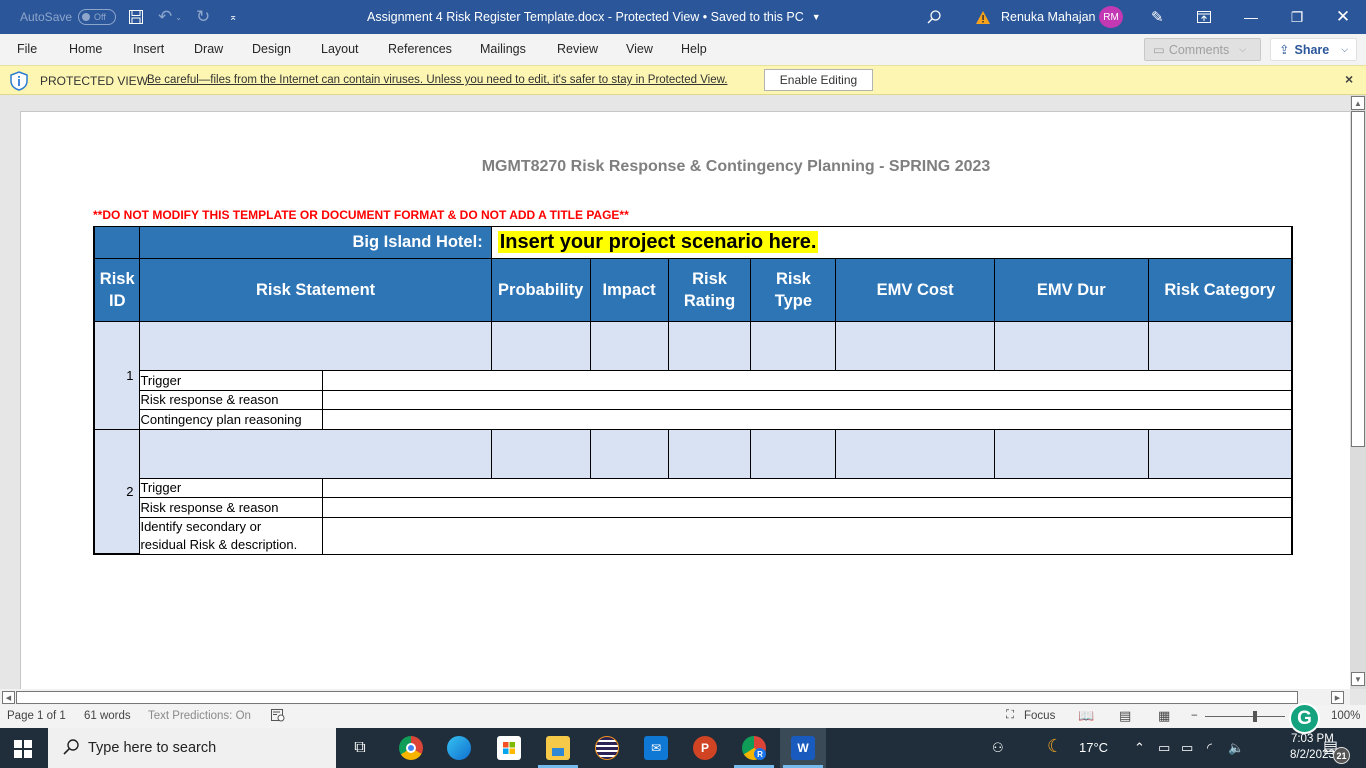  I want to click on risk-1-rating-cell, so click(709, 346).